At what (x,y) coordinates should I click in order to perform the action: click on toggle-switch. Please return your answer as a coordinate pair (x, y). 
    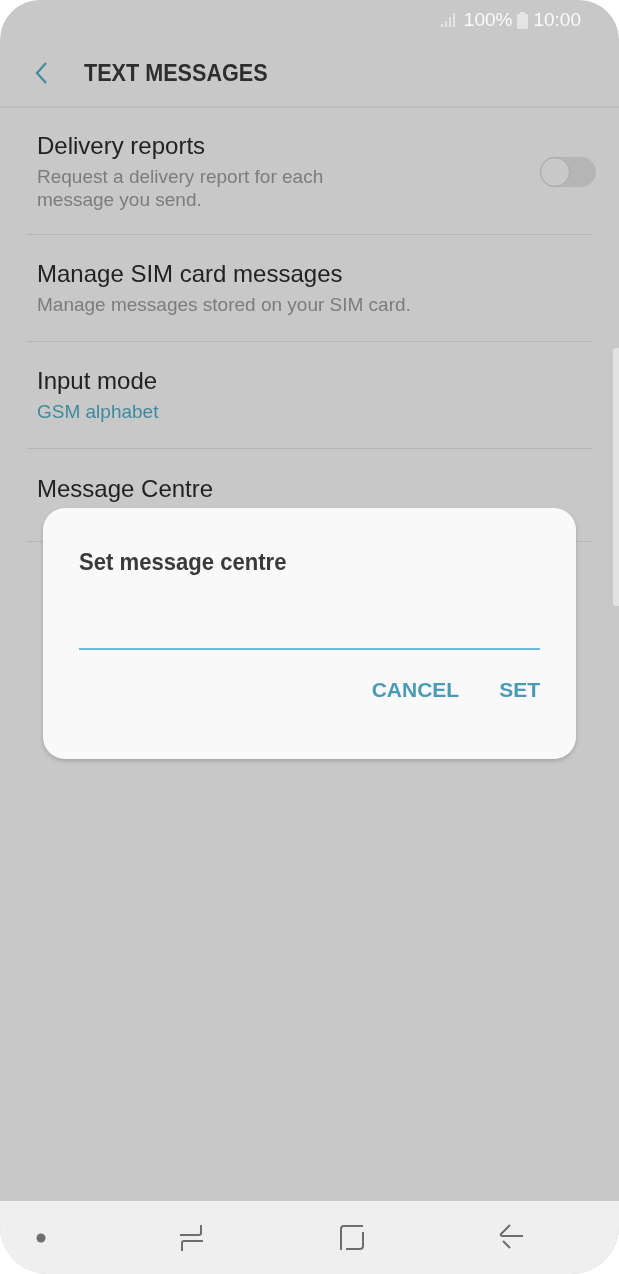
    Looking at the image, I should click on (568, 171).